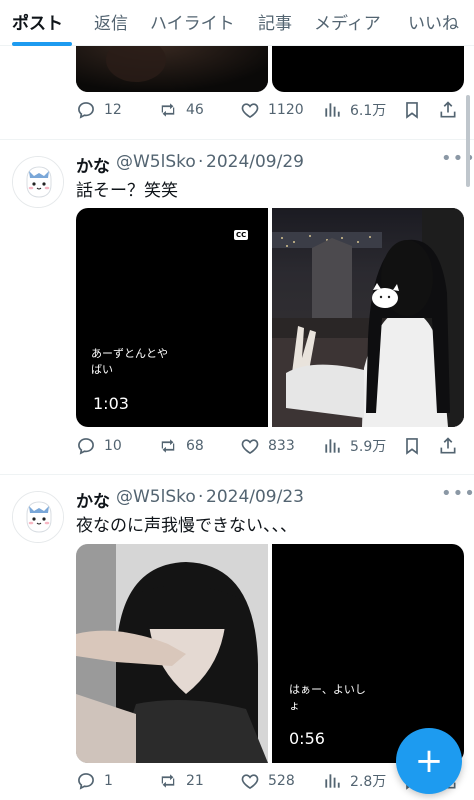  I want to click on post-video: CC あーずとんとや ばい 1:03, so click(172, 317).